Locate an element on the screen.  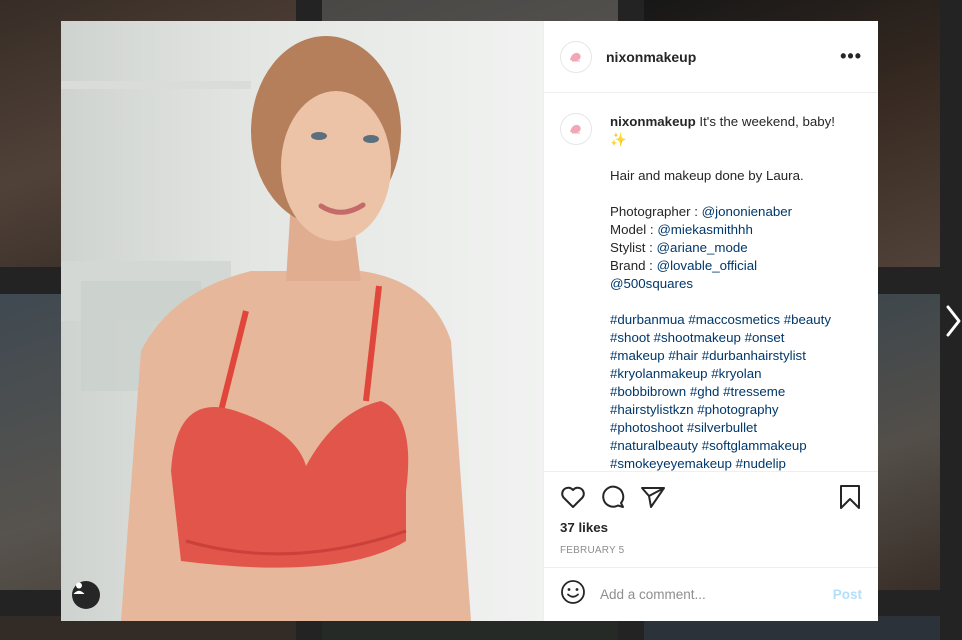
hashtag-link: #shoot is located at coordinates (630, 337).